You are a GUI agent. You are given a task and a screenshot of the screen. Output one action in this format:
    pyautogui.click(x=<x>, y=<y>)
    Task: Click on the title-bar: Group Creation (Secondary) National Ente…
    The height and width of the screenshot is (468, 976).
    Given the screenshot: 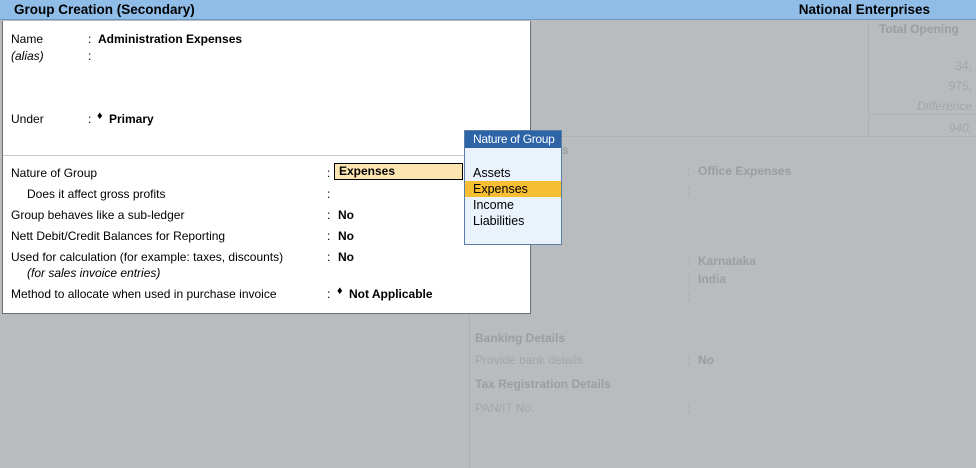 What is the action you would take?
    pyautogui.click(x=488, y=10)
    